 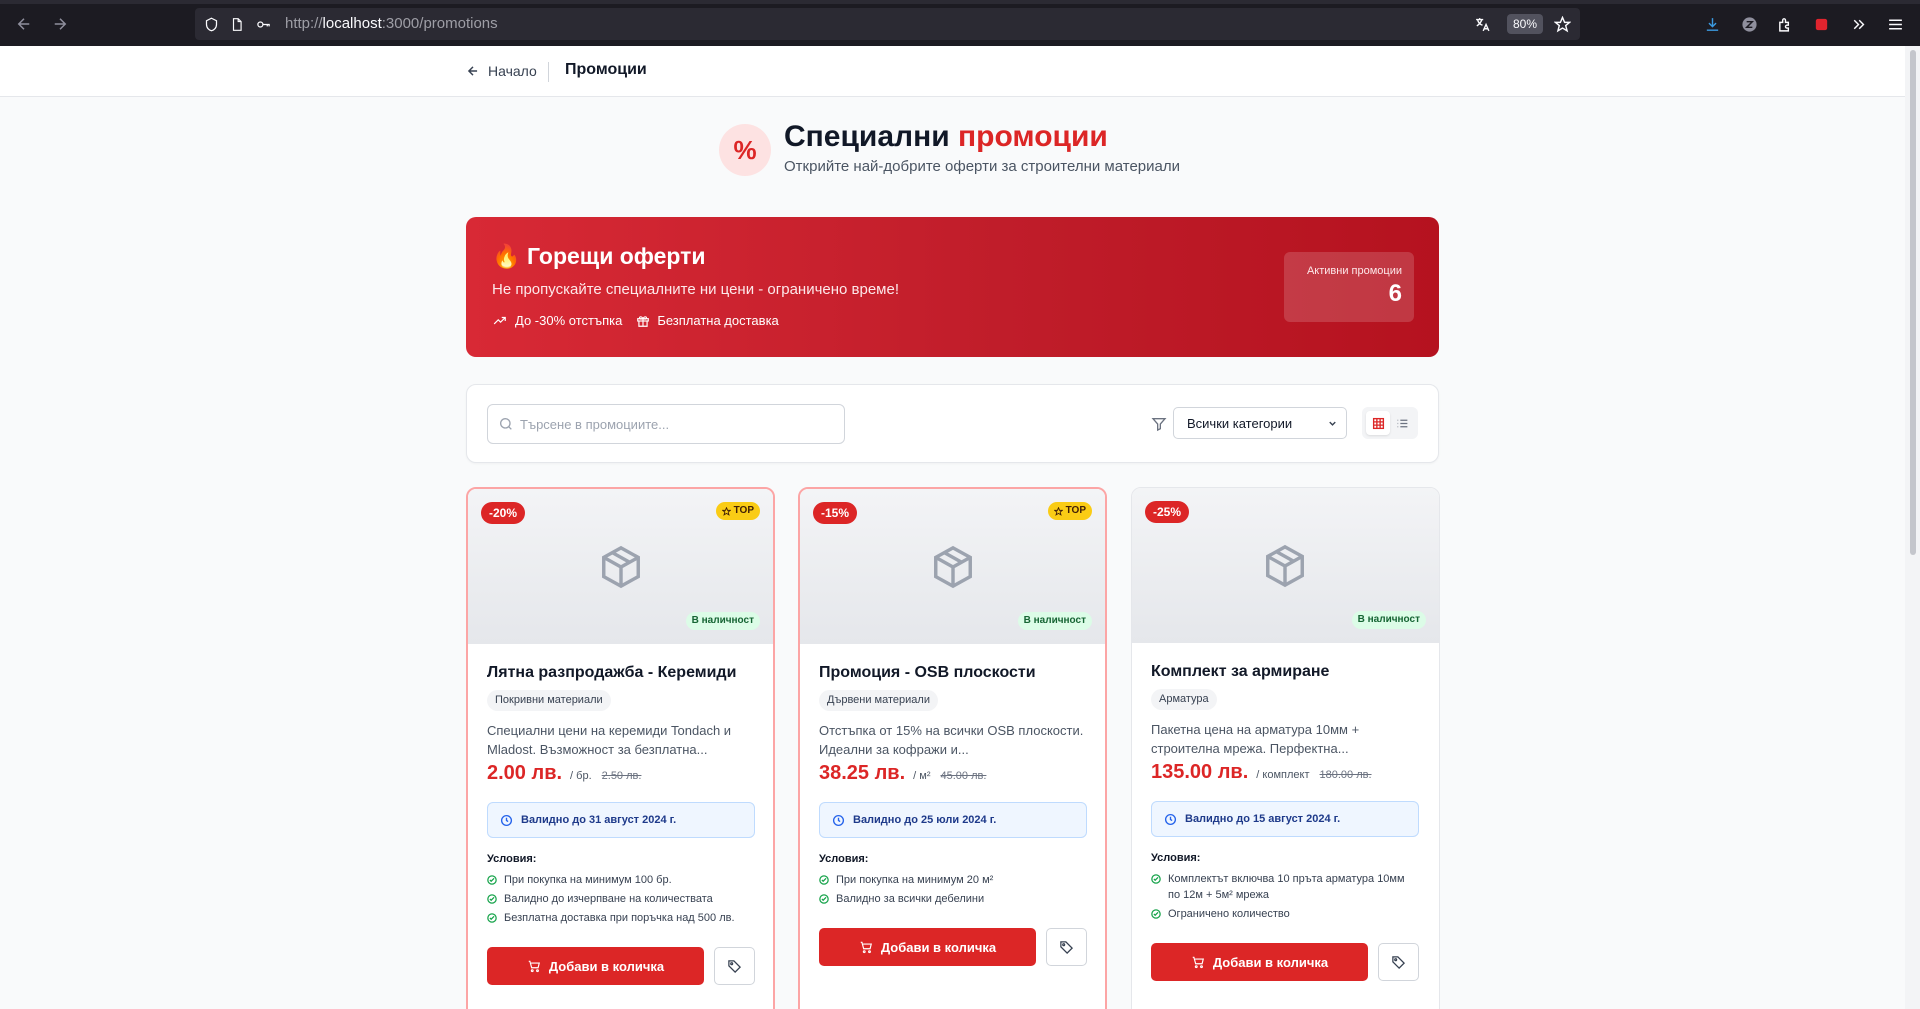 I want to click on discount-badge: -15%, so click(x=835, y=513).